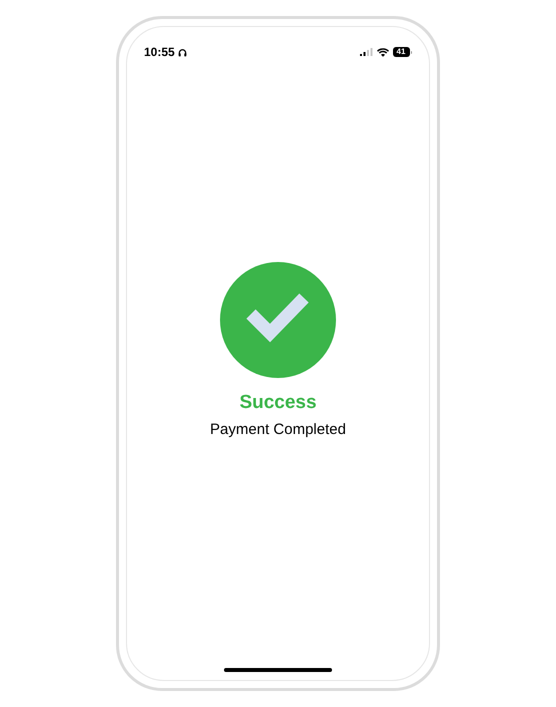 This screenshot has width=556, height=707. What do you see at coordinates (278, 670) in the screenshot?
I see `home-indicator` at bounding box center [278, 670].